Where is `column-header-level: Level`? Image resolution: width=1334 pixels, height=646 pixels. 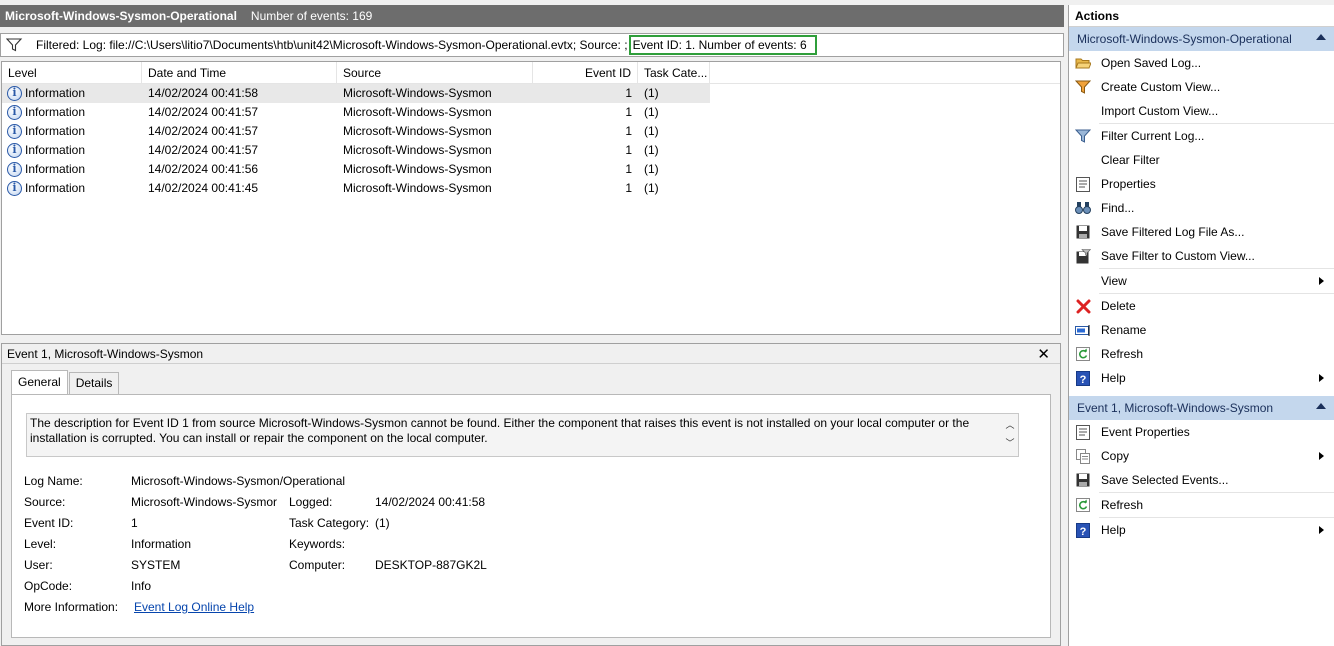 column-header-level: Level is located at coordinates (72, 73).